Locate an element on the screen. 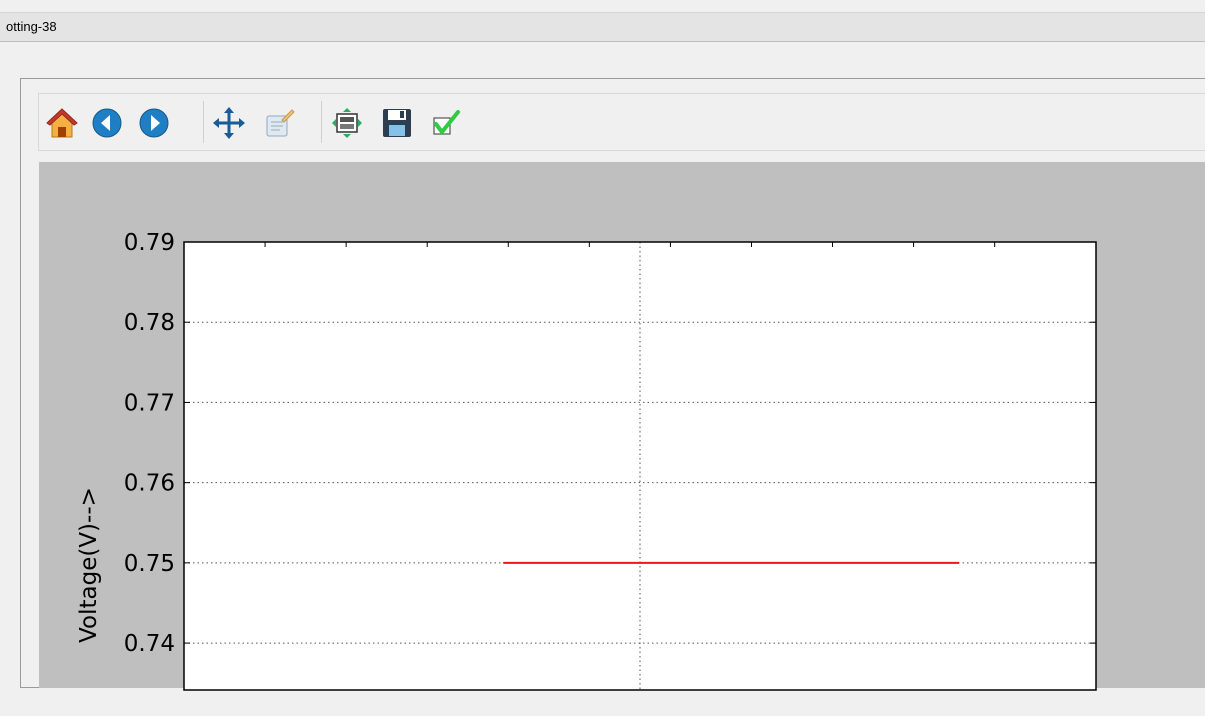  y-axis-label: Voltage(V)--> is located at coordinates (89, 565).